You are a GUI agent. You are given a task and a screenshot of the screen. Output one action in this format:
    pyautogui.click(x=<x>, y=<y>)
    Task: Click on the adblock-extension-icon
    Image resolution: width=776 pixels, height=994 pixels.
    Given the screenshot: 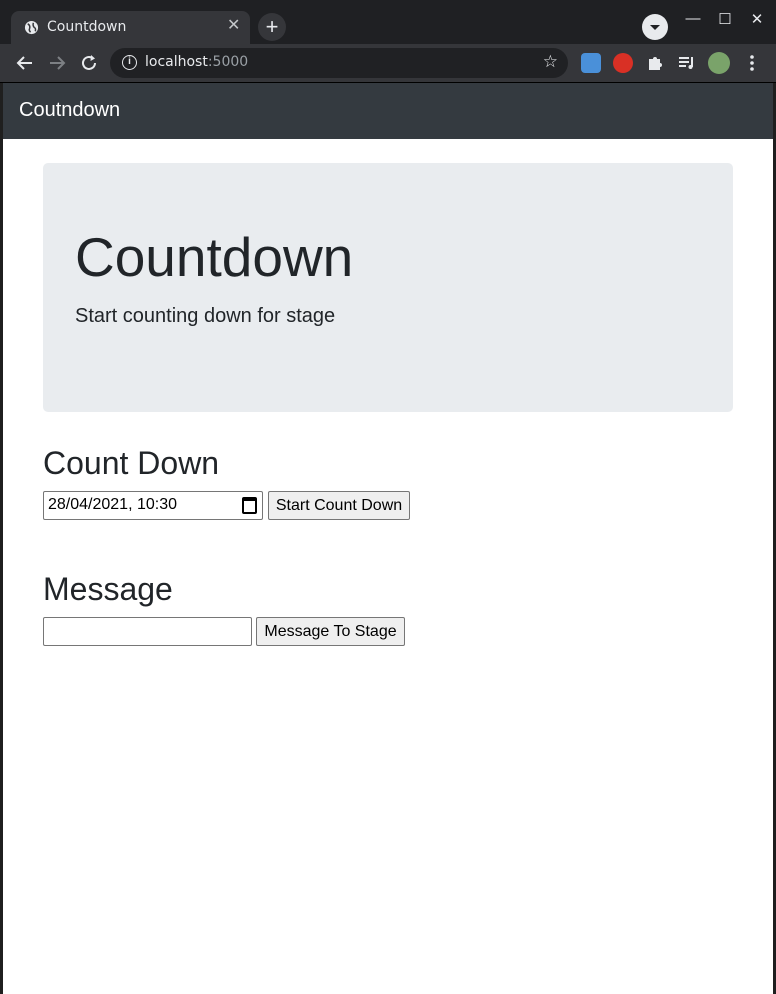 What is the action you would take?
    pyautogui.click(x=623, y=63)
    